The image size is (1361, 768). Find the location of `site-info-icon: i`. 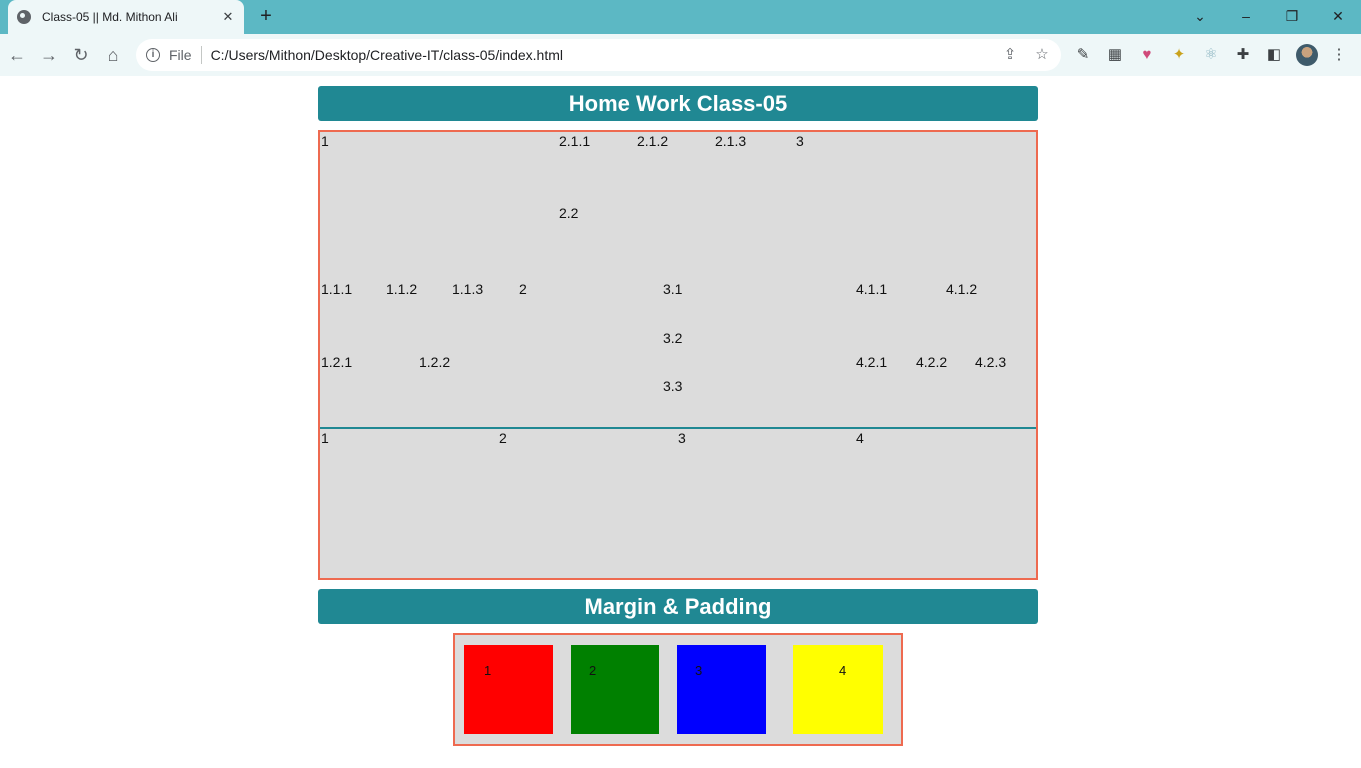

site-info-icon: i is located at coordinates (153, 55).